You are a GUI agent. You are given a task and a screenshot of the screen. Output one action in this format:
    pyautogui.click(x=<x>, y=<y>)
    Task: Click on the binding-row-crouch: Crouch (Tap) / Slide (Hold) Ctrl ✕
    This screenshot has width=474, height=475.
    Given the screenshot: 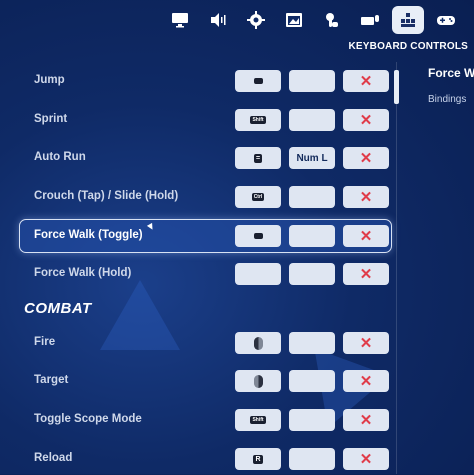 What is the action you would take?
    pyautogui.click(x=205, y=197)
    